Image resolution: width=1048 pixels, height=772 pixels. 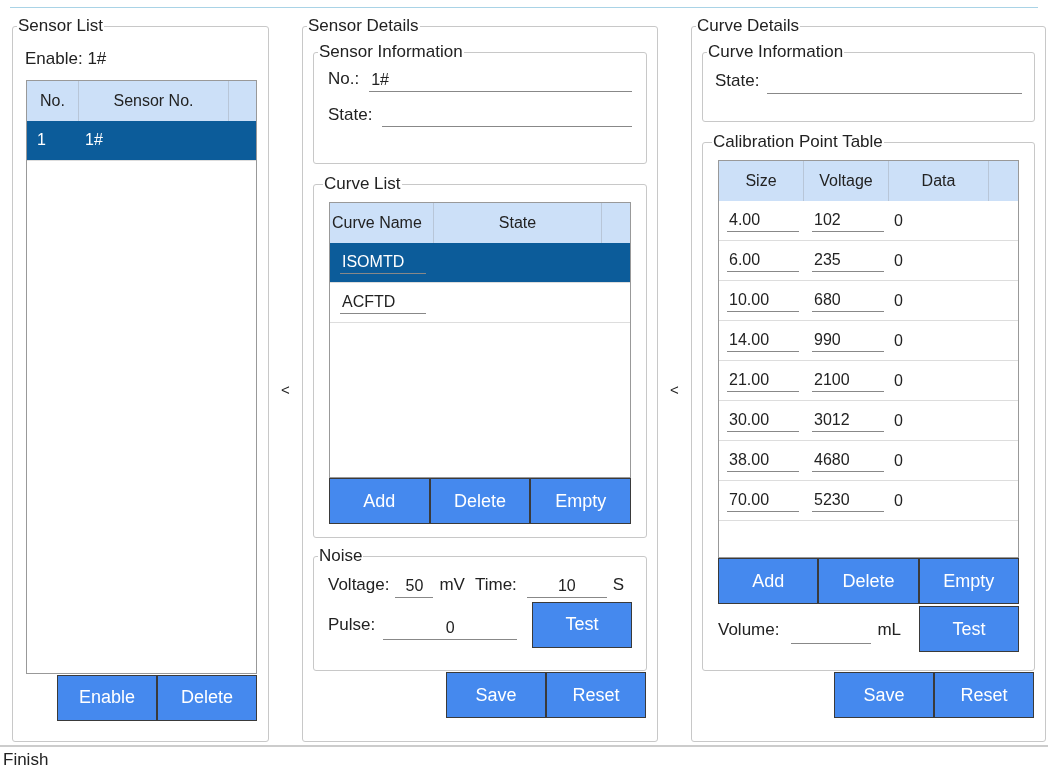 What do you see at coordinates (26, 759) in the screenshot?
I see `status-text: Finish` at bounding box center [26, 759].